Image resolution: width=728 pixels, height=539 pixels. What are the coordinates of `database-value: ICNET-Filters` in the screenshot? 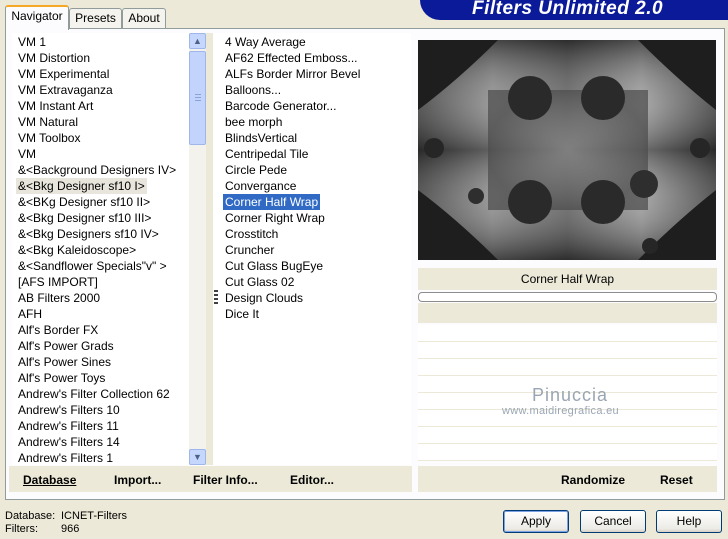 It's located at (94, 516).